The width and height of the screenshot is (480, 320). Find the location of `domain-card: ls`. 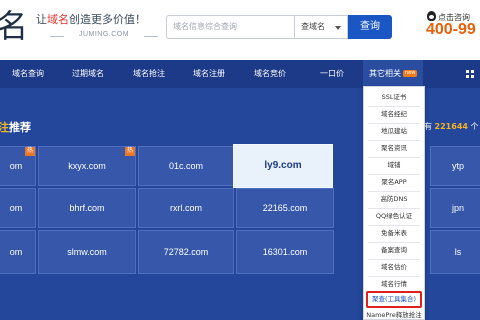

domain-card: ls is located at coordinates (455, 252).